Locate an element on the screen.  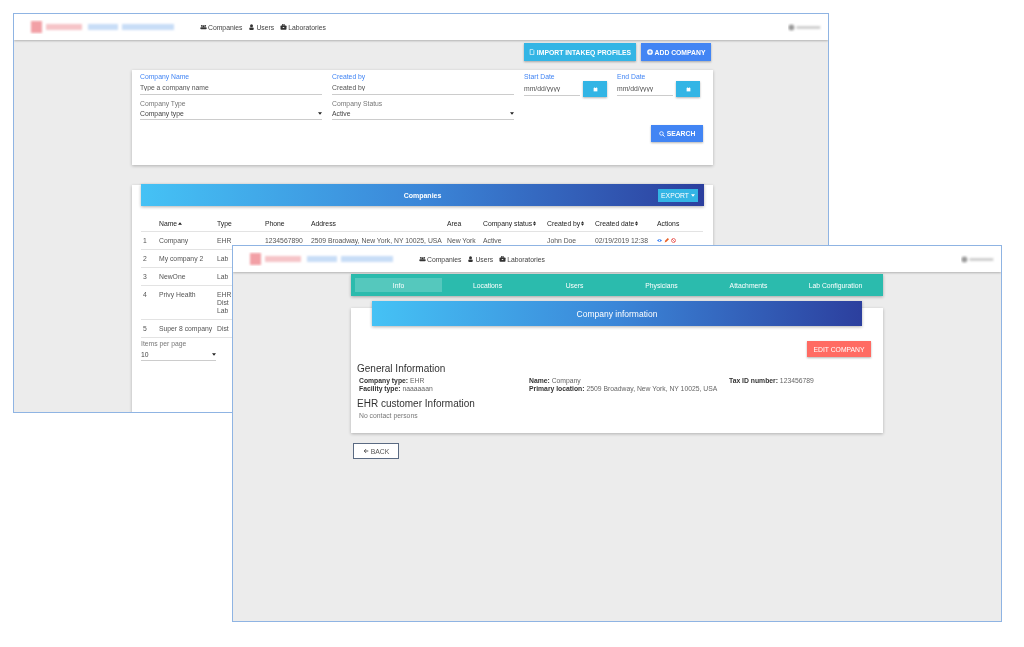
section-heading: EHR customer Information is located at coordinates (416, 403).